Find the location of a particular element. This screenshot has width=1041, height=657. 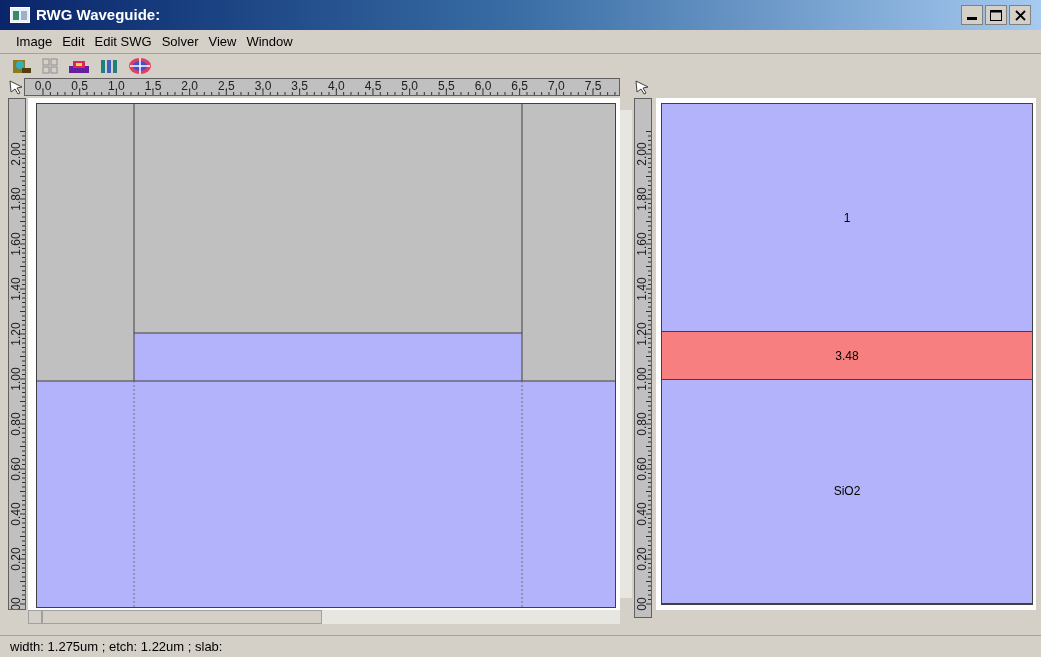

ruler-label: 1.5 is located at coordinates (153, 86).